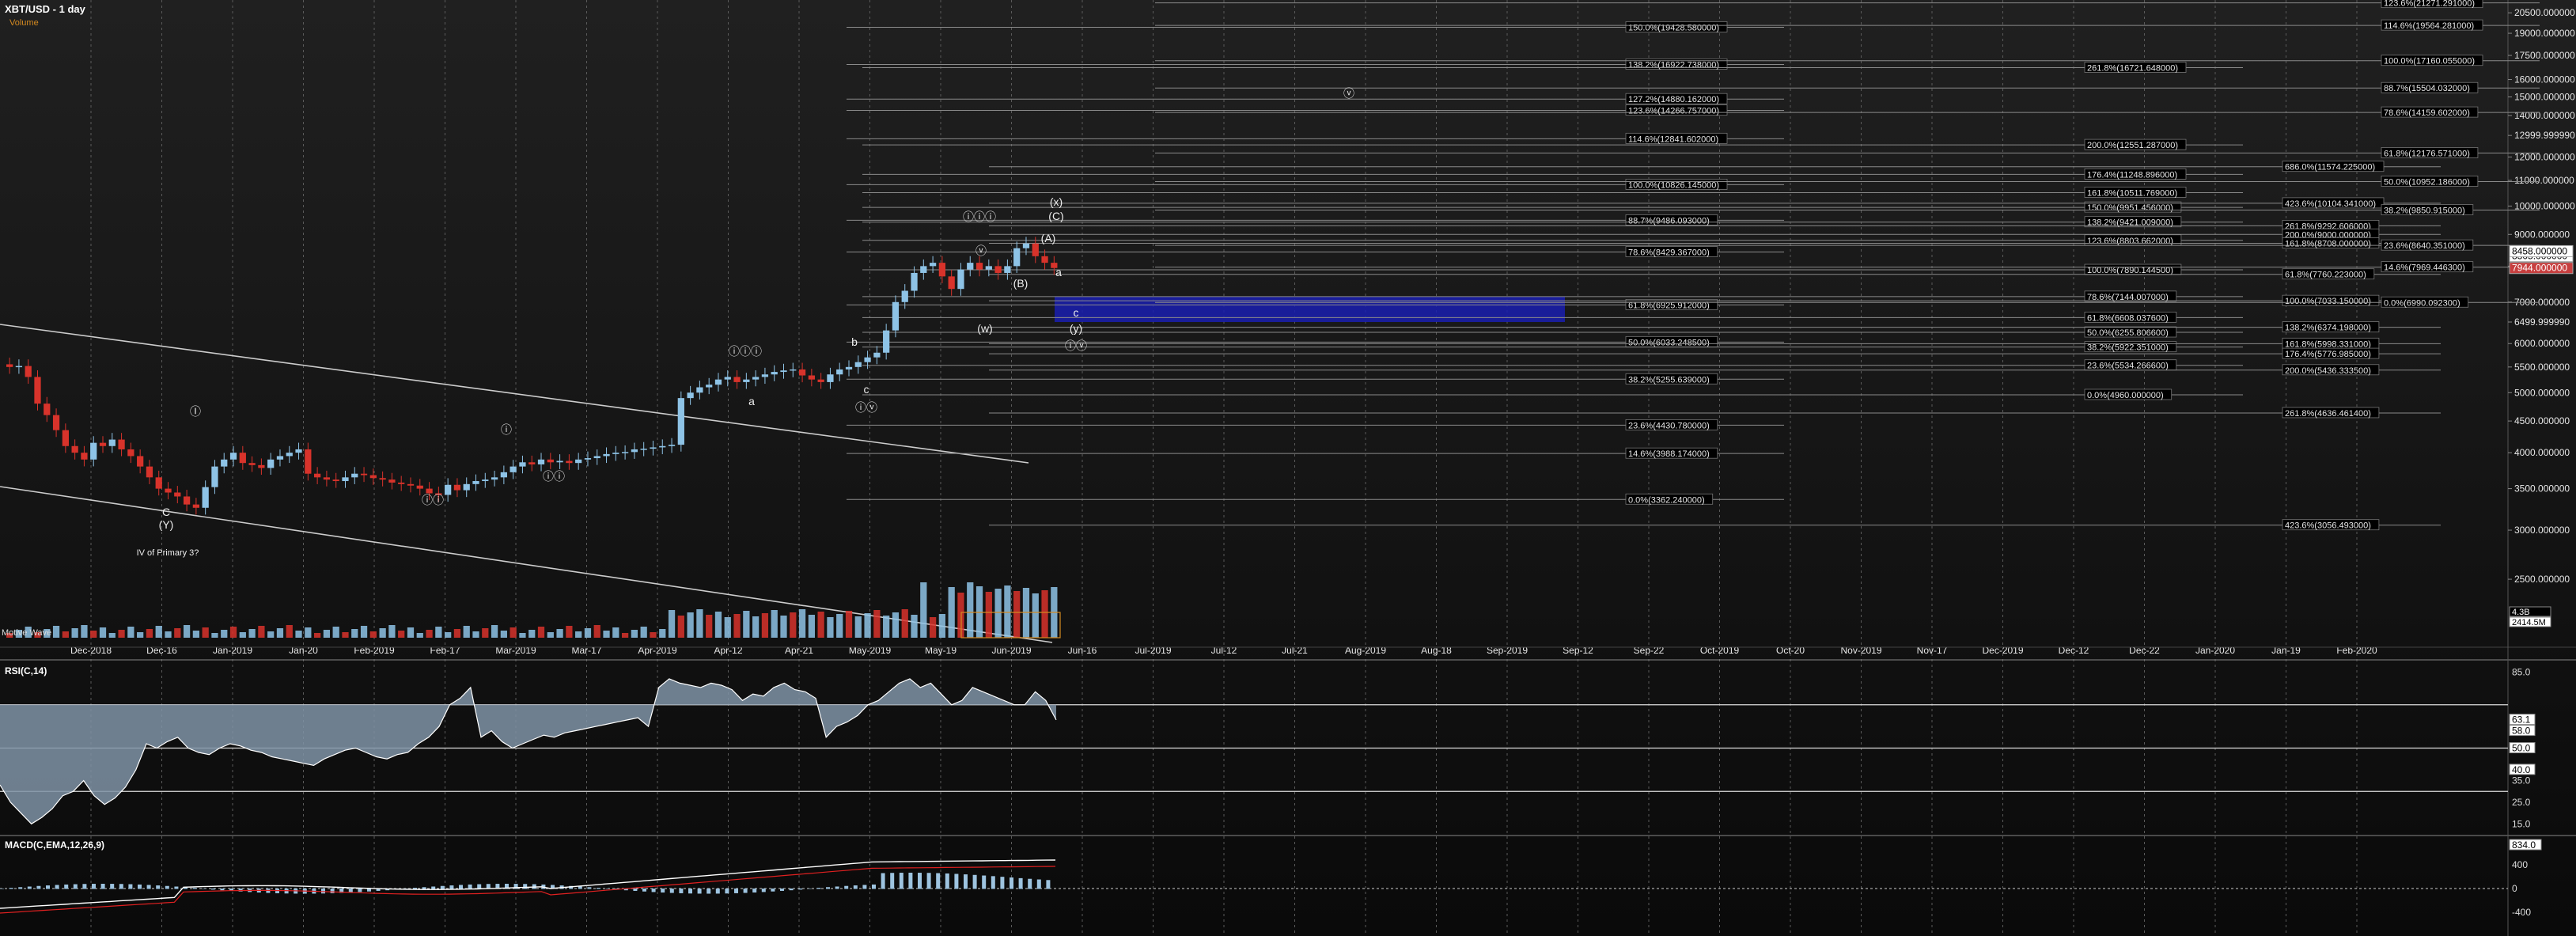  I want to click on fib-level-label: 0.0%(3362.240000), so click(1666, 500).